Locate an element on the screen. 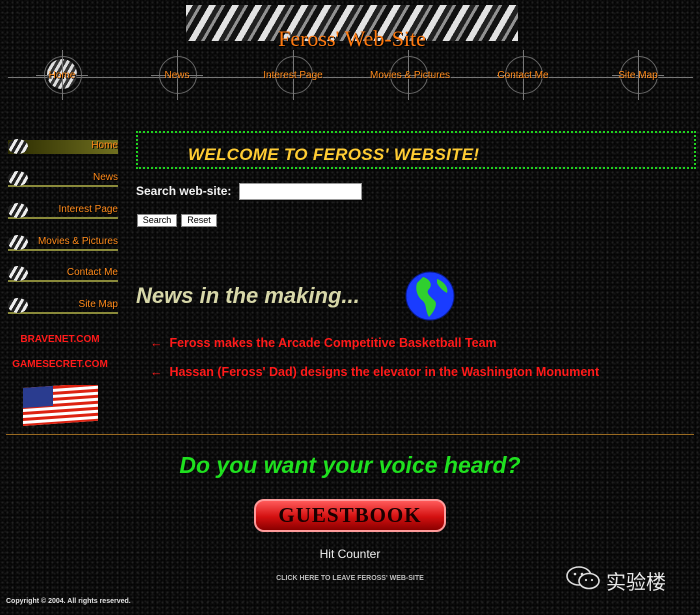 This screenshot has width=700, height=615. left-nav-label: Home is located at coordinates (104, 145).